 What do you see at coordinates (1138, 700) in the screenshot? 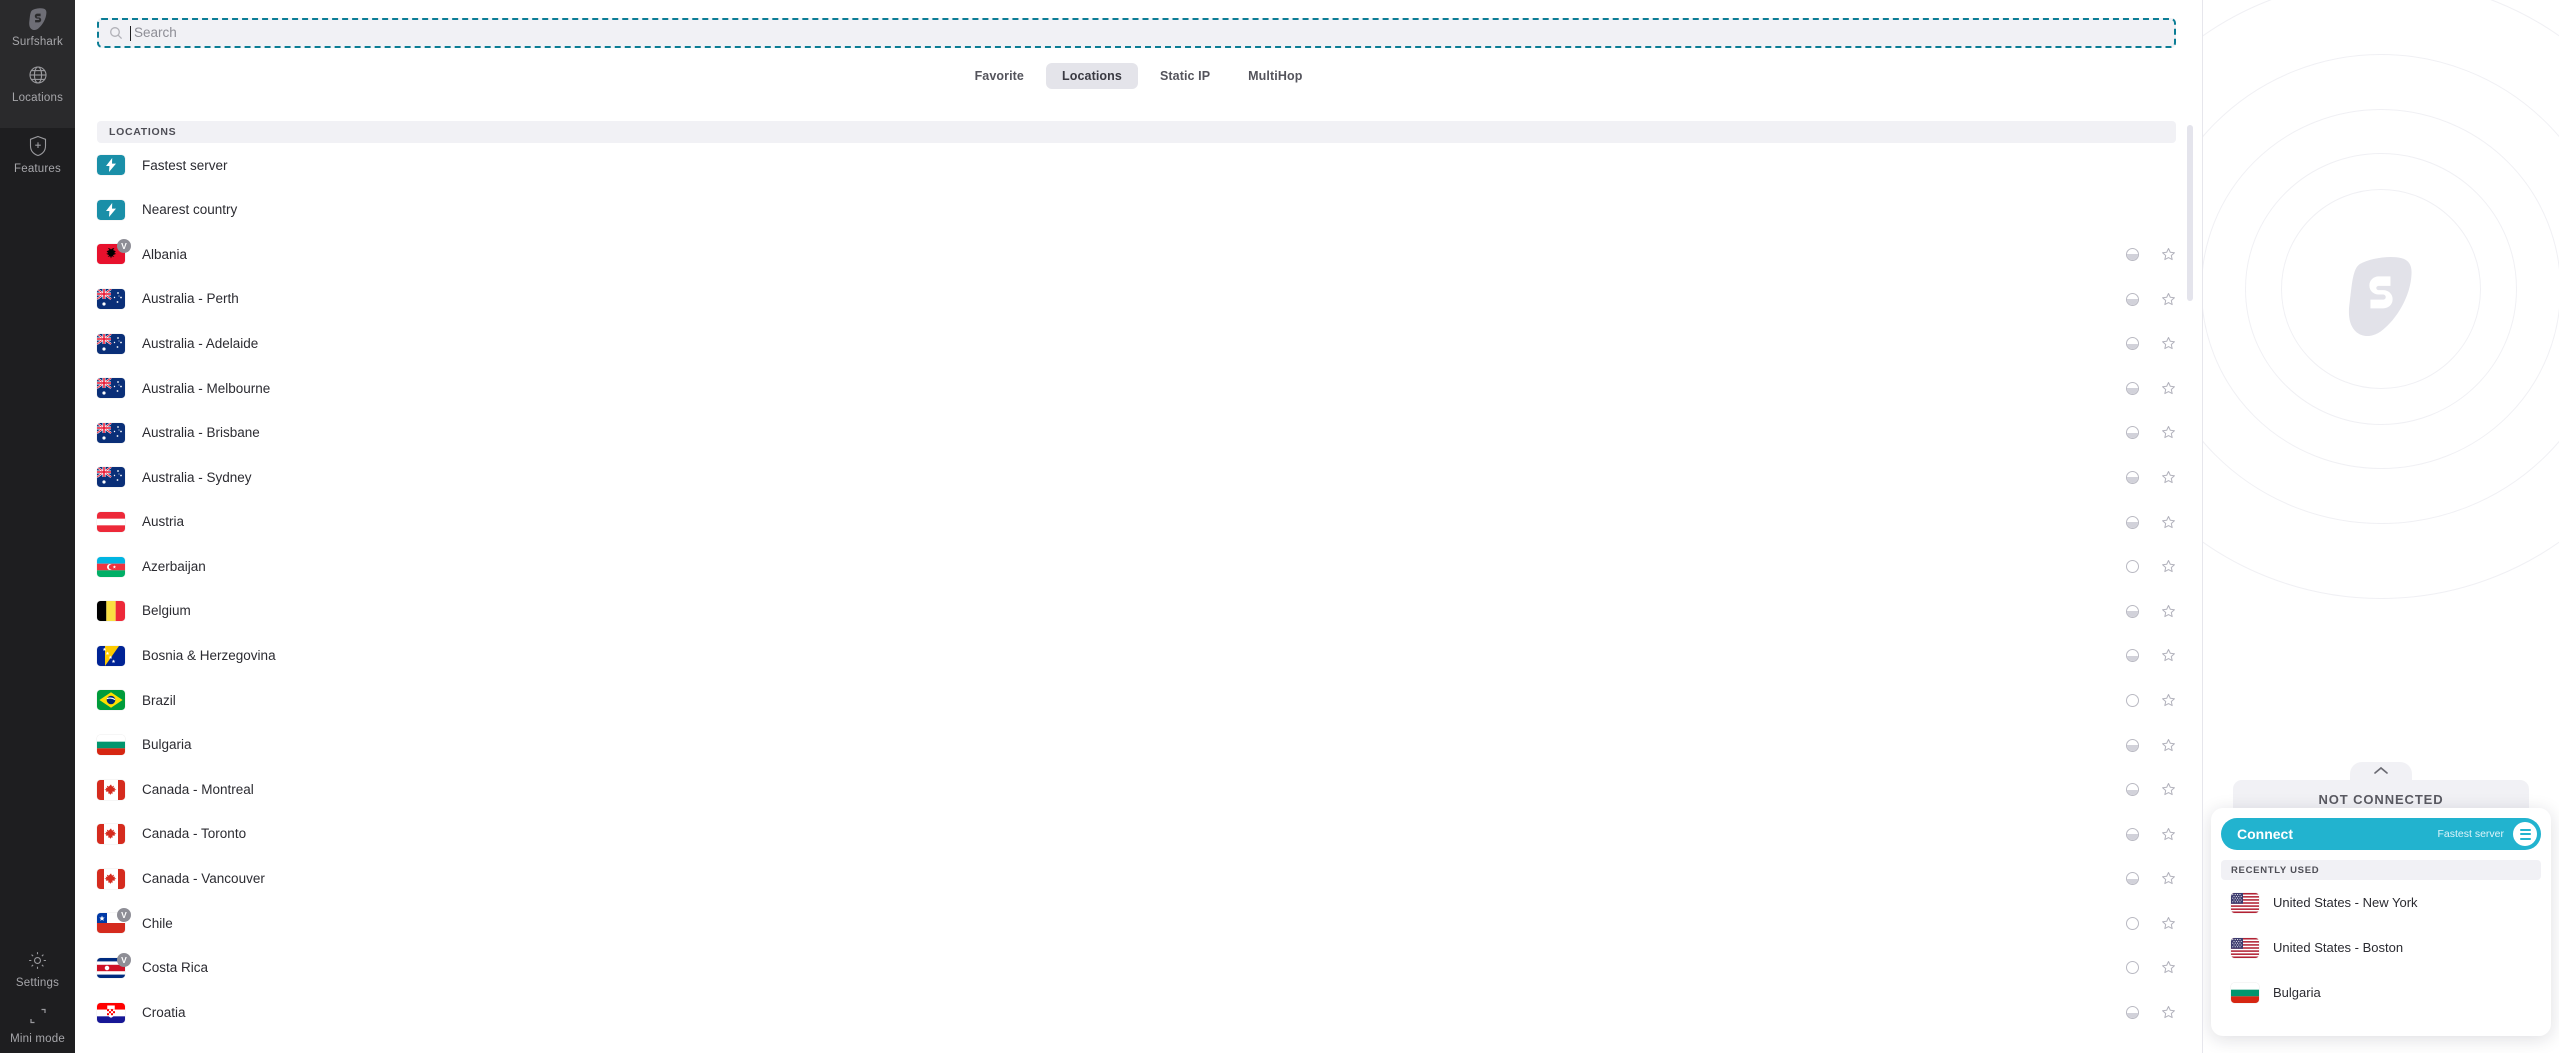
I see `location-row: Brazil` at bounding box center [1138, 700].